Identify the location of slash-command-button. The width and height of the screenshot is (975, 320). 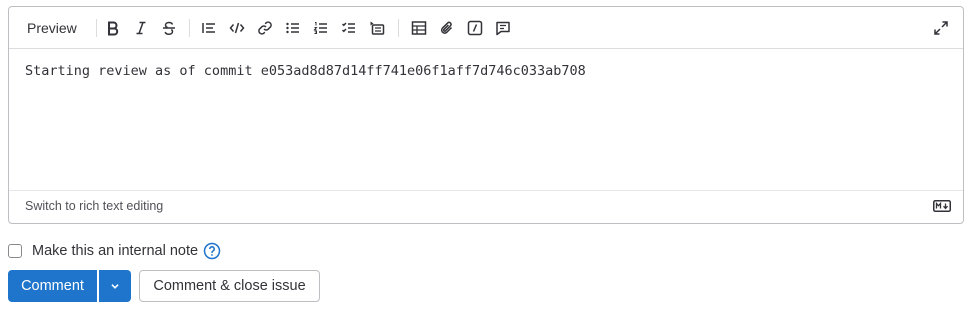
(475, 28).